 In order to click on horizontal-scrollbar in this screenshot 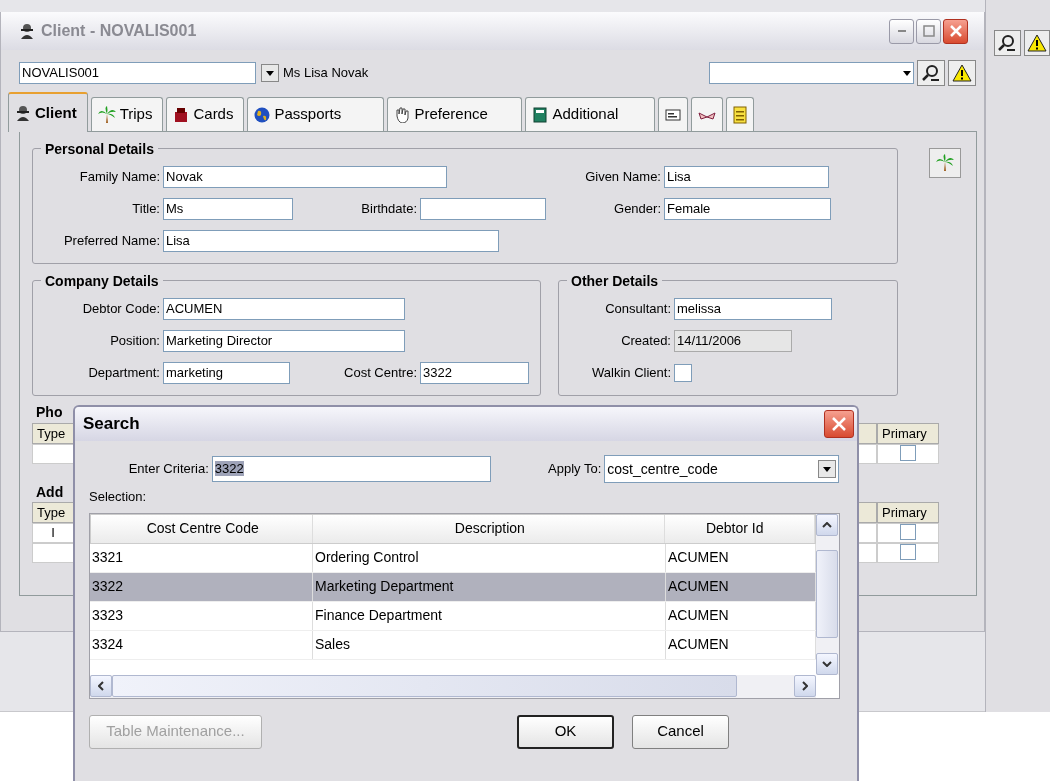, I will do `click(453, 686)`.